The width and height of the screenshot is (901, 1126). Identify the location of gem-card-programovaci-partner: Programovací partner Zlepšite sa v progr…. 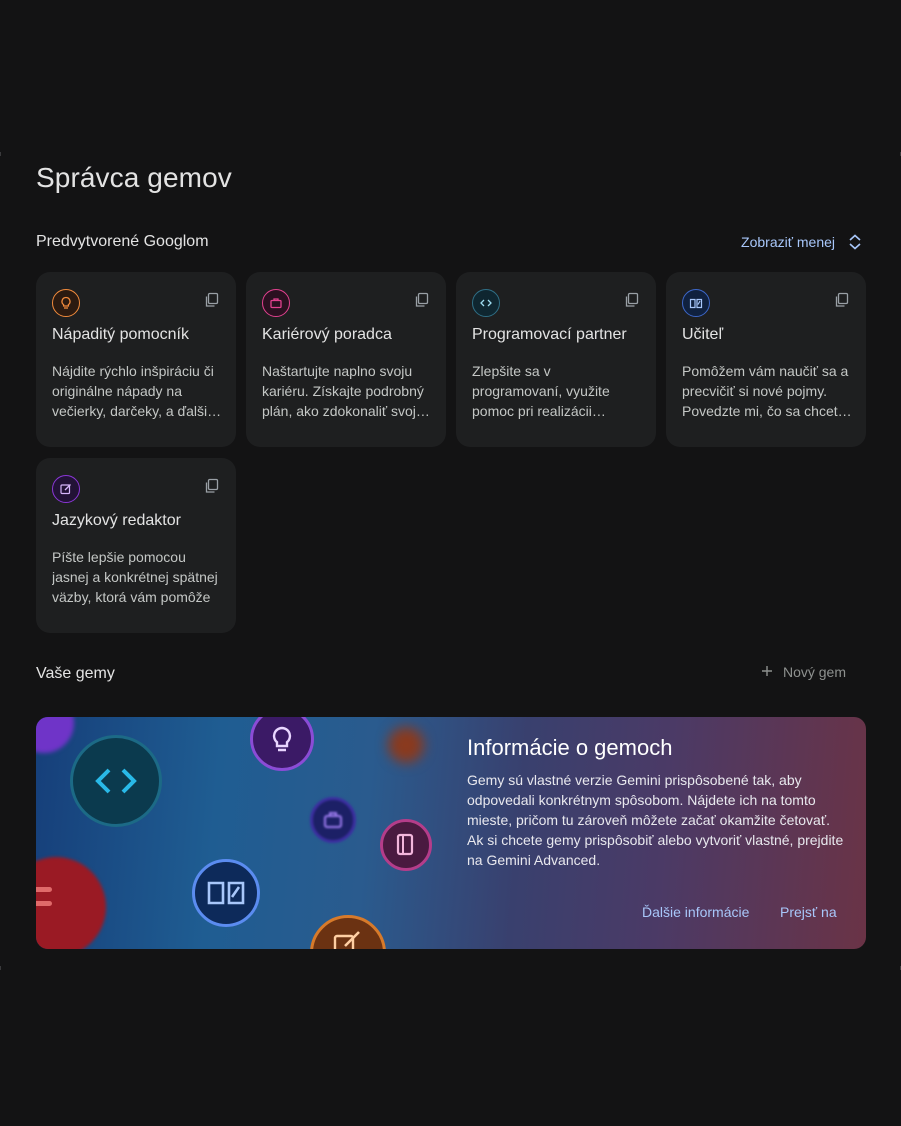
(556, 359).